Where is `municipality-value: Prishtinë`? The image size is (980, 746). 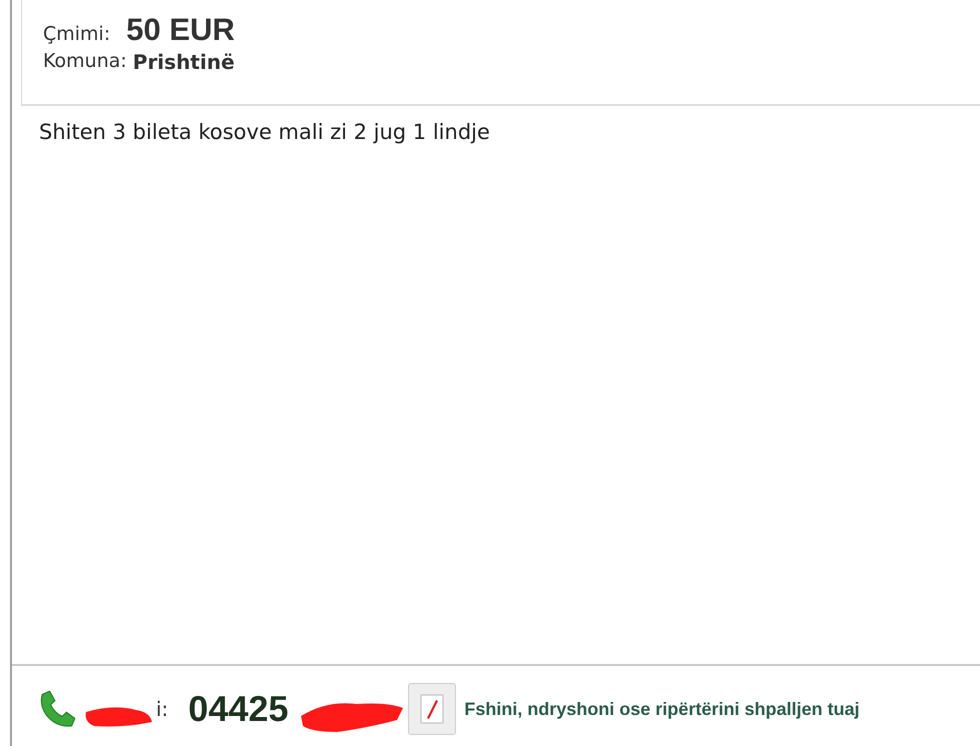
municipality-value: Prishtinë is located at coordinates (183, 62).